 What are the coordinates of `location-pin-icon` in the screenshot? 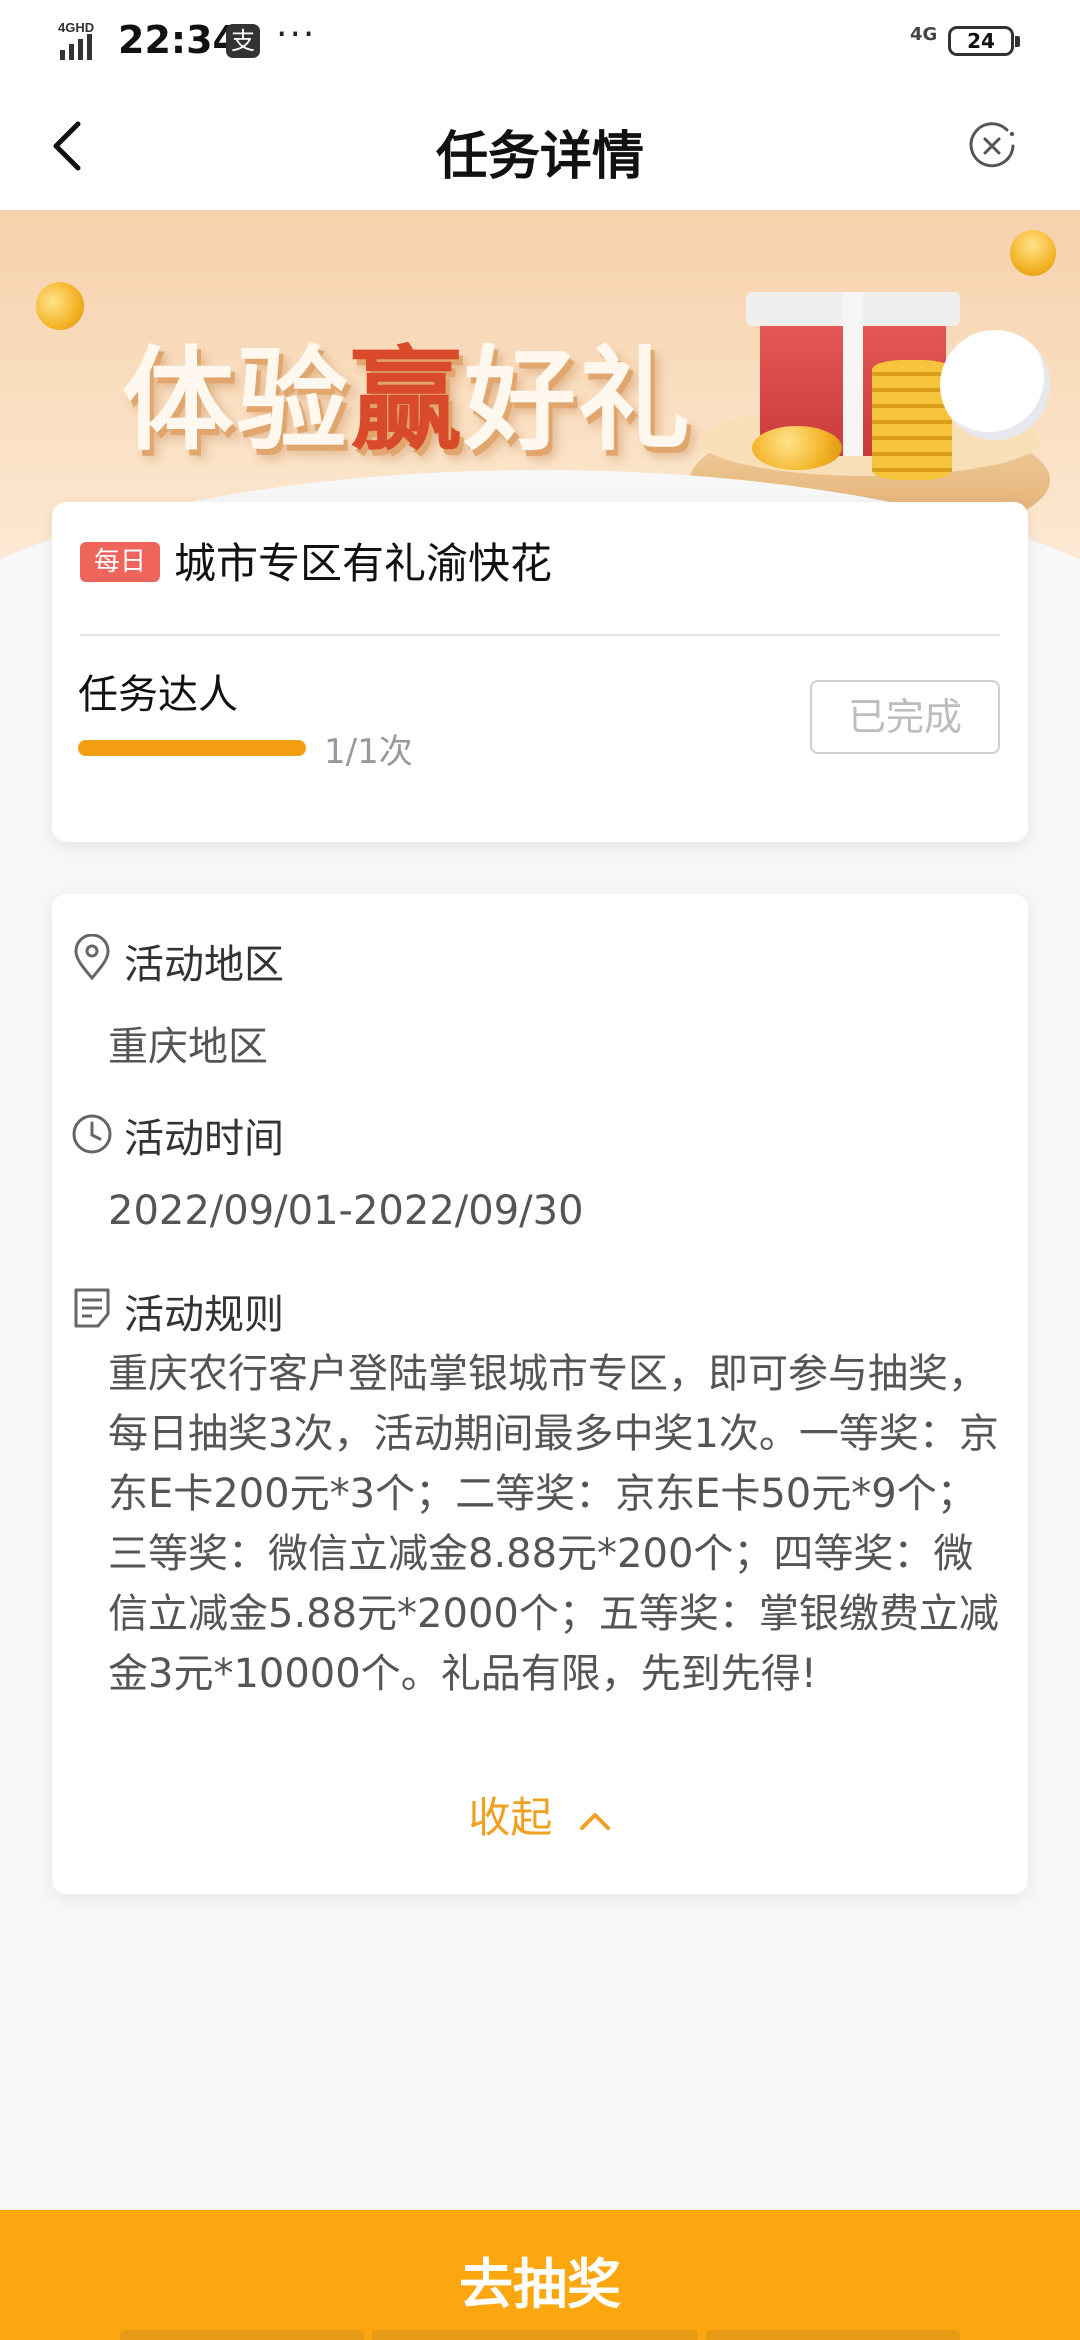 It's located at (92, 957).